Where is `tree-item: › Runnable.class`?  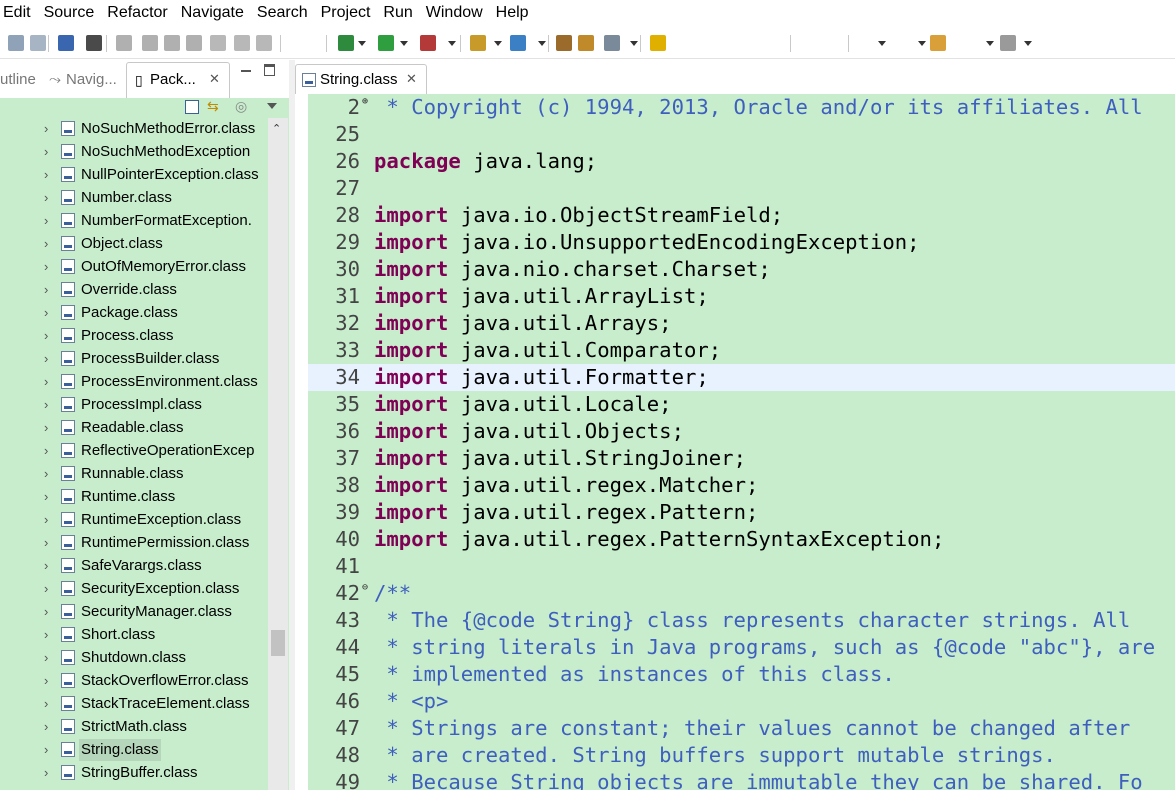
tree-item: › Runnable.class is located at coordinates (134, 474).